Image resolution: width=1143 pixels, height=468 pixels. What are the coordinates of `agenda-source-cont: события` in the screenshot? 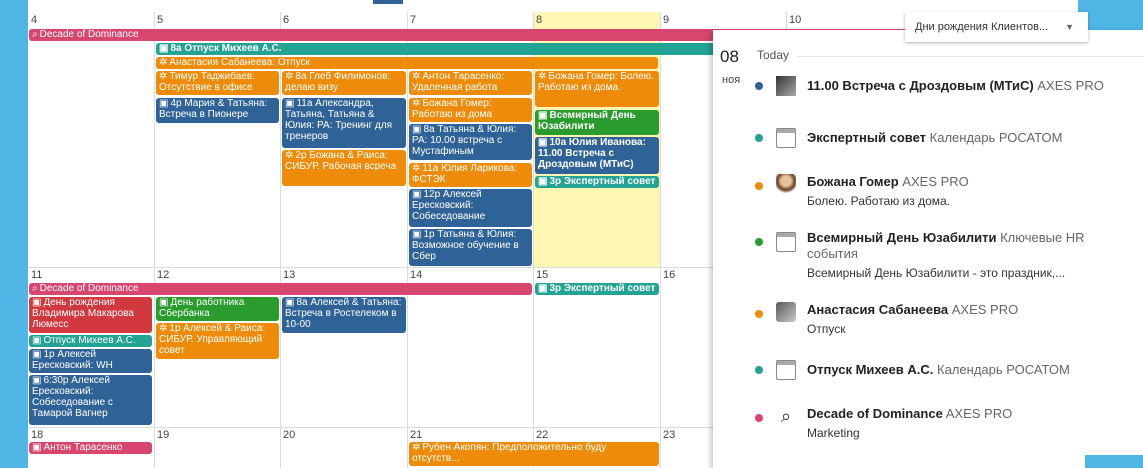 It's located at (832, 253).